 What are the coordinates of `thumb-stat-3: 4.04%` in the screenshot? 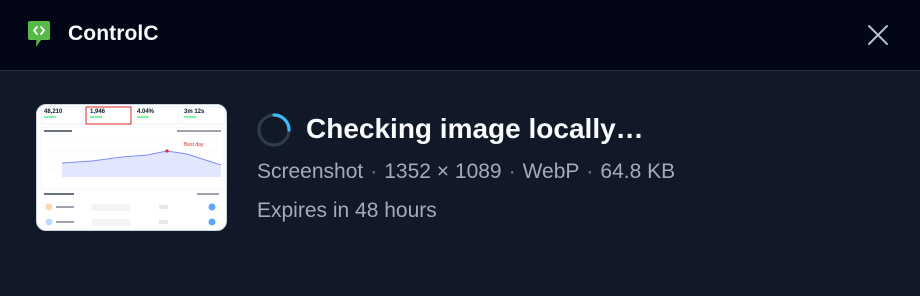 It's located at (146, 112).